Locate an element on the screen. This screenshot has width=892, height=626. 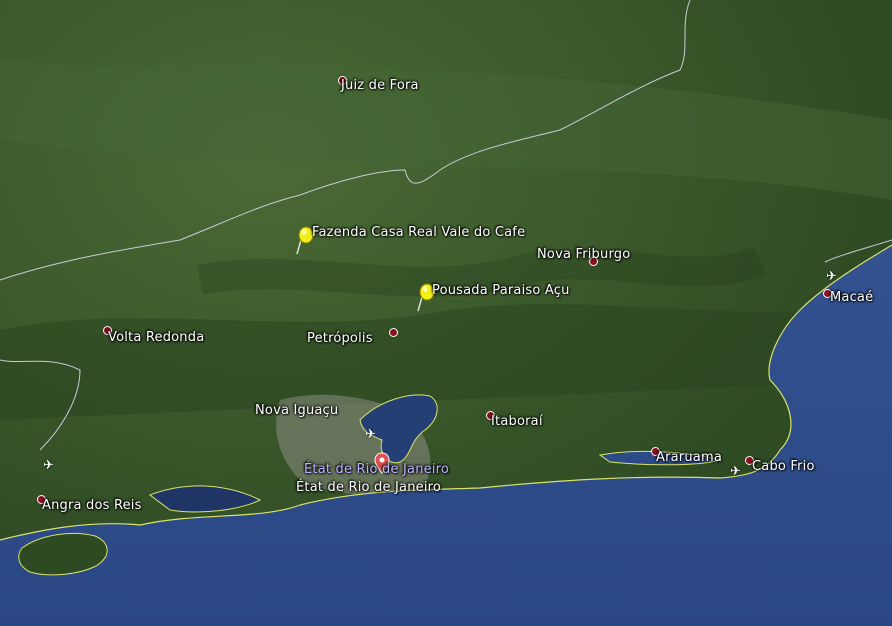
place-label: Juiz de Fora is located at coordinates (380, 85).